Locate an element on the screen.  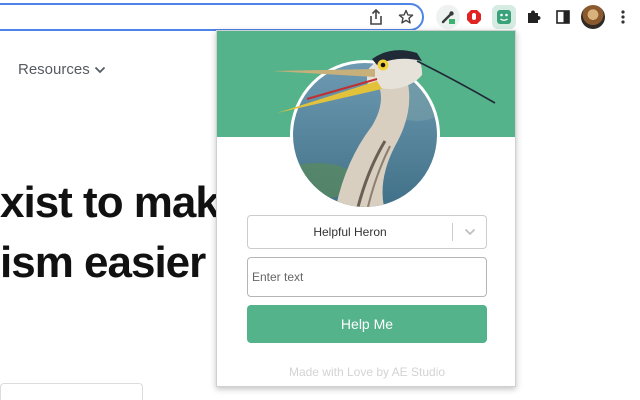
nav-resources-label: Resources is located at coordinates (54, 69).